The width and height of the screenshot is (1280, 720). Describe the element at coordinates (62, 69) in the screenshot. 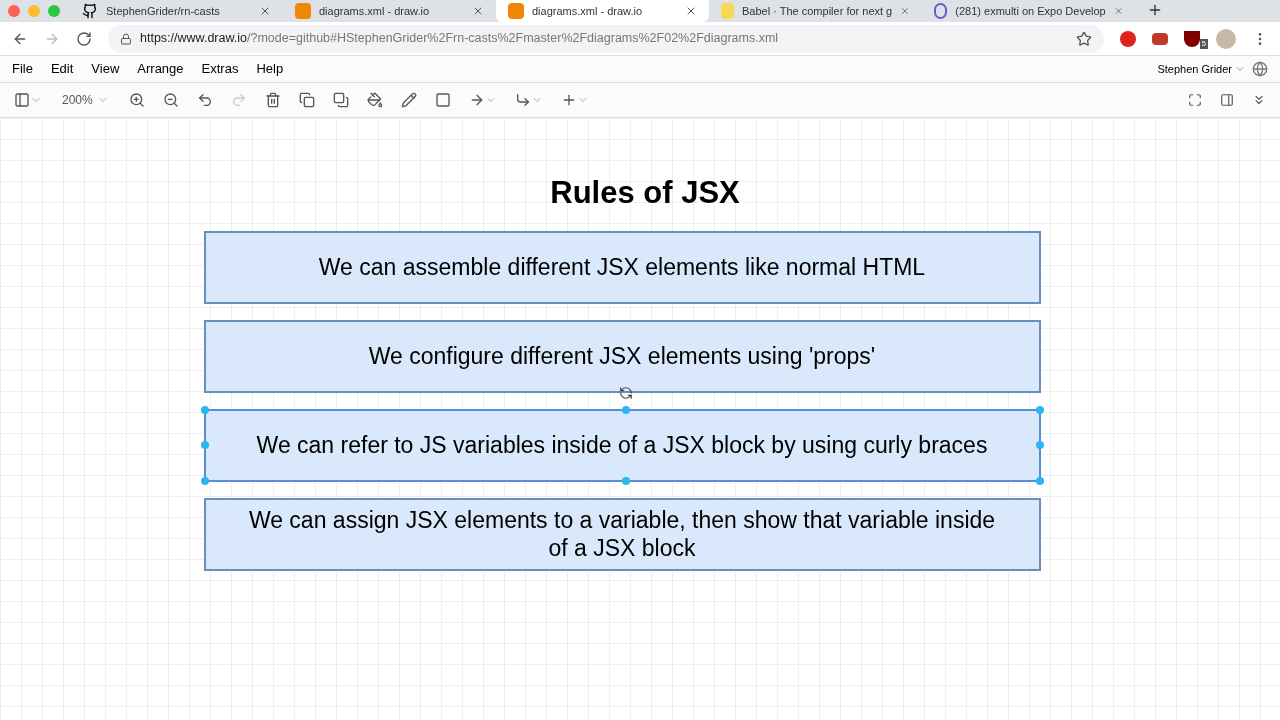

I see `menu-item: Edit` at that location.